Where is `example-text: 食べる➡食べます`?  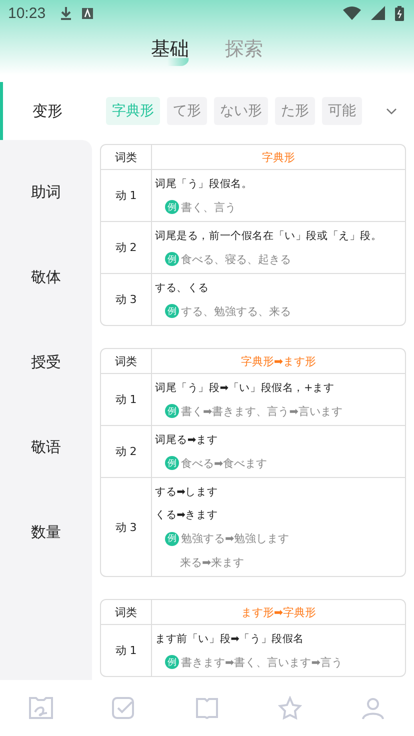
example-text: 食べる➡食べます is located at coordinates (224, 463).